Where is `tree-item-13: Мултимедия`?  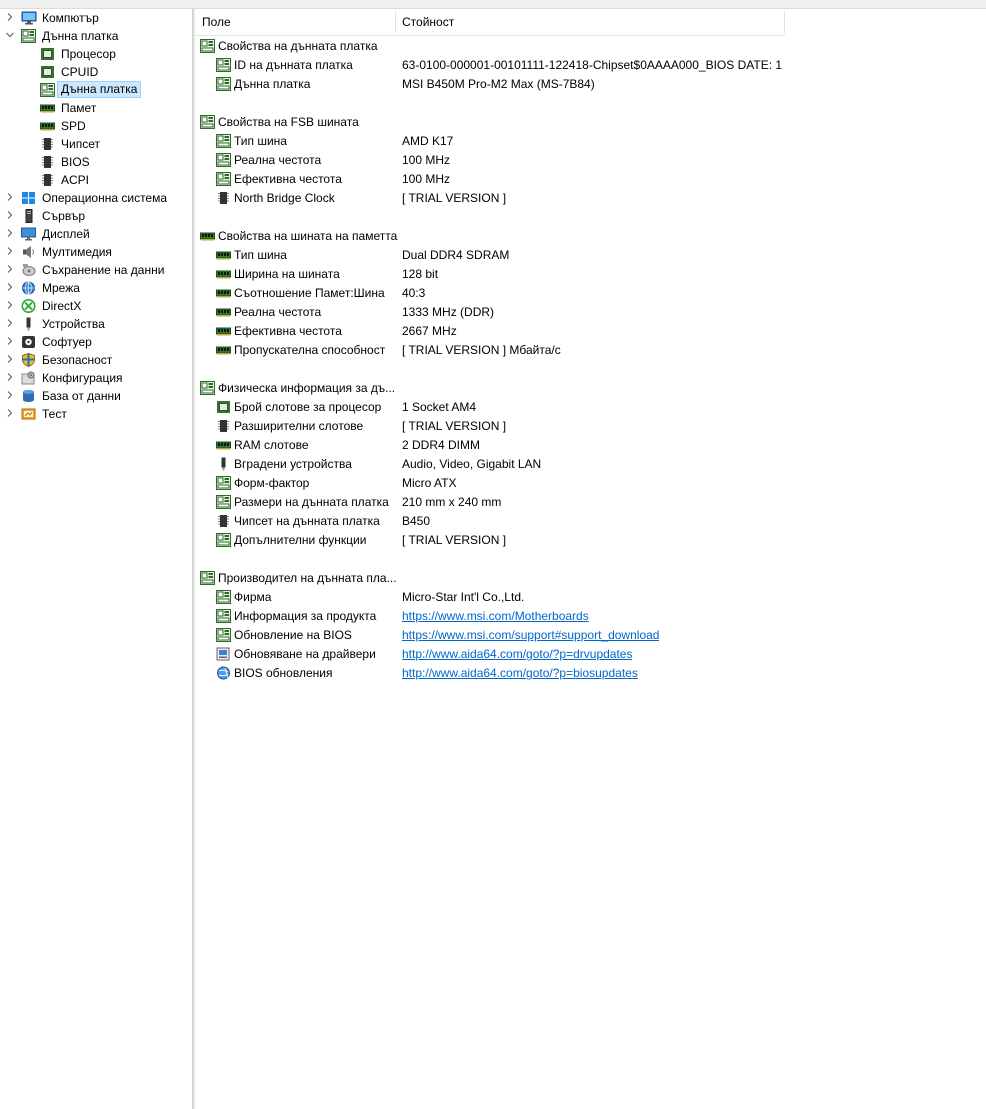 tree-item-13: Мултимедия is located at coordinates (96, 252).